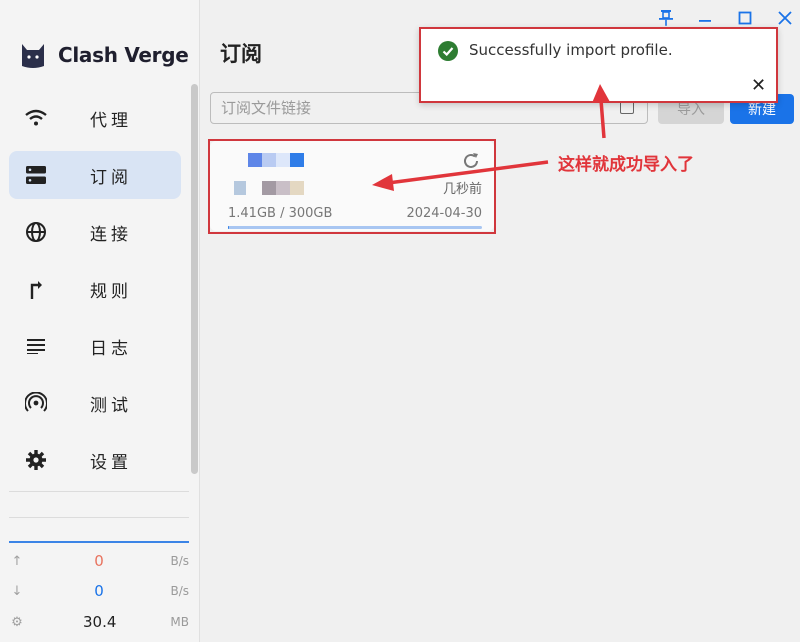 The width and height of the screenshot is (800, 642). Describe the element at coordinates (111, 291) in the screenshot. I see `sidebar-item-label: 规则` at that location.